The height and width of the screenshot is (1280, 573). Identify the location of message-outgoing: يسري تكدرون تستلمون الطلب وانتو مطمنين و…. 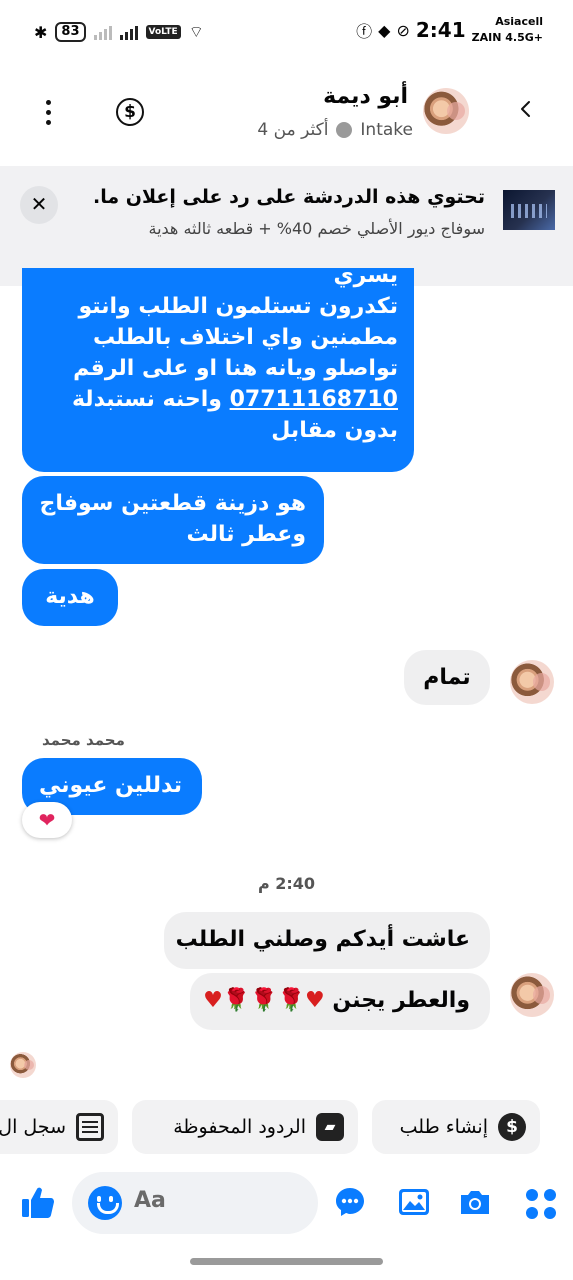
(218, 367).